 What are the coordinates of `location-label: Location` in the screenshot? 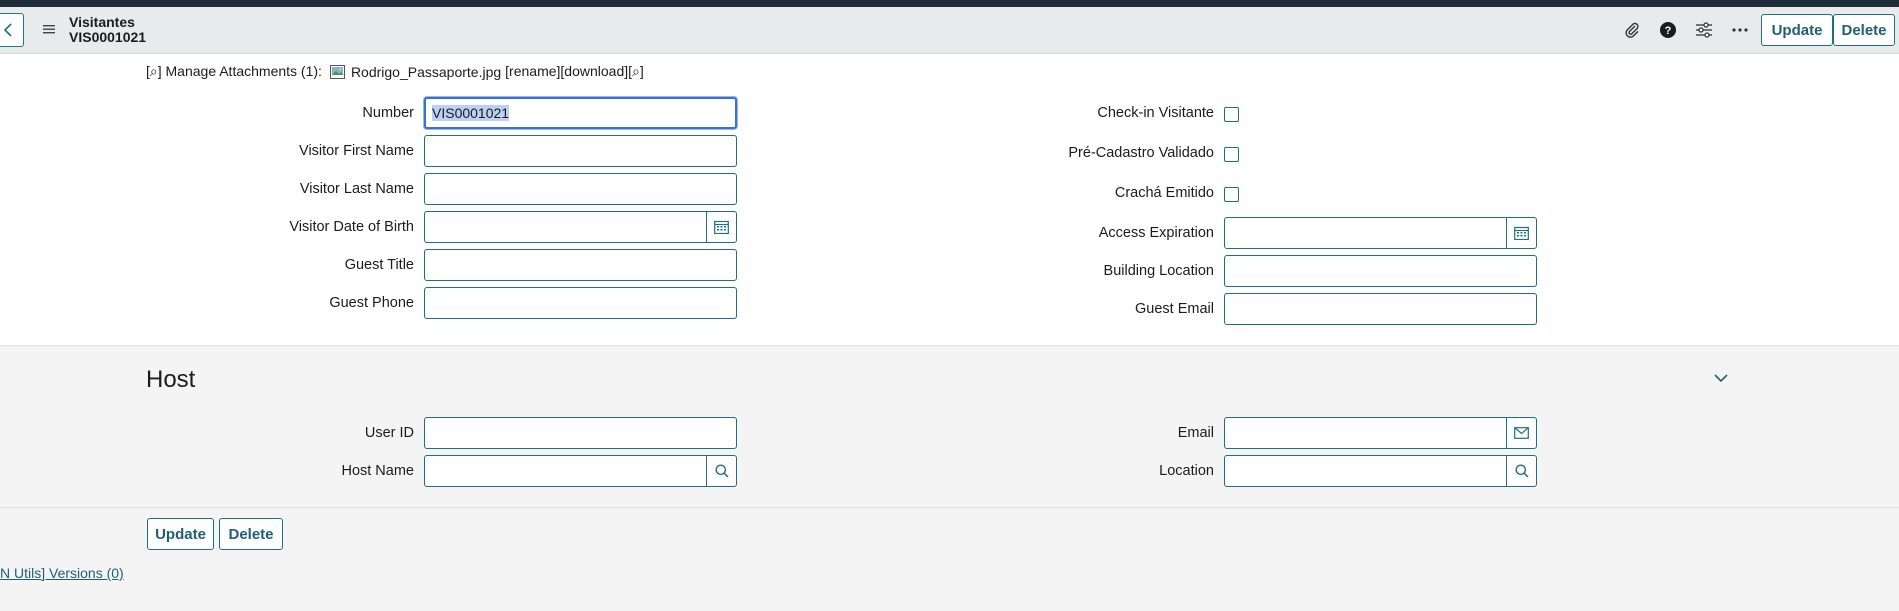 It's located at (1186, 471).